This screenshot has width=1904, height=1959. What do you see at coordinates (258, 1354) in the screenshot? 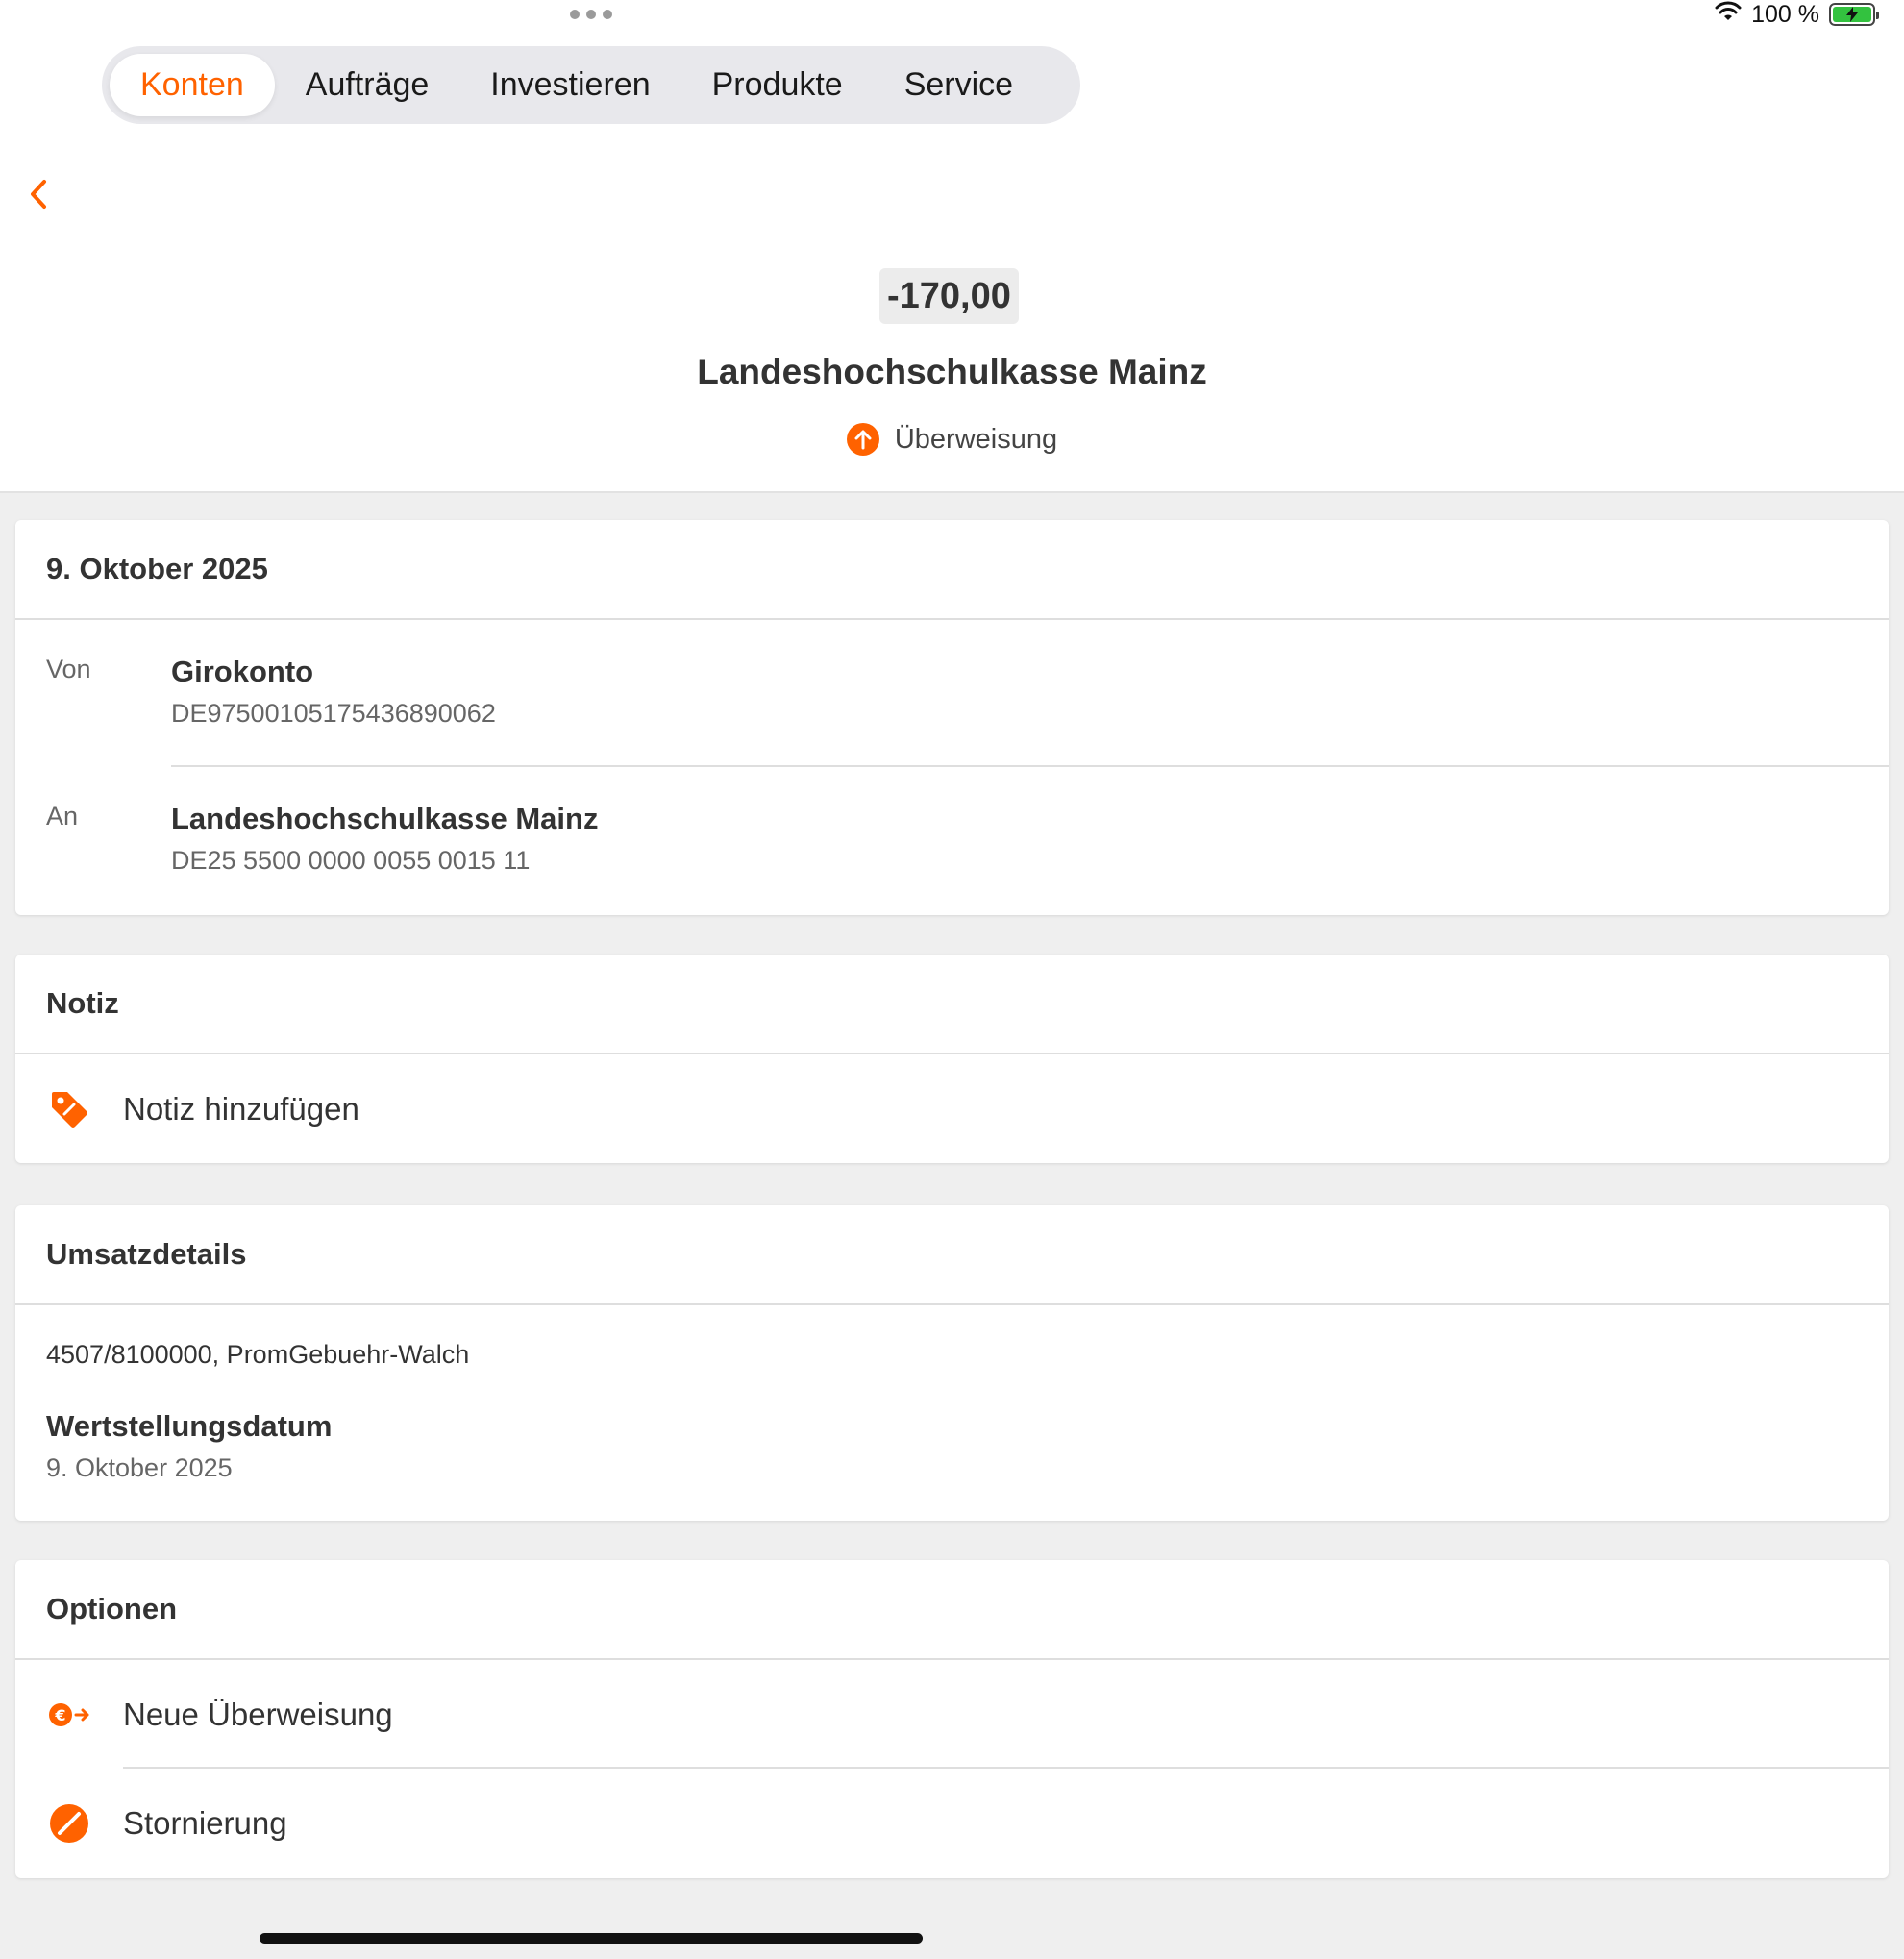
I see `reference-text: 4507/8100000, PromGebuehr-Walch` at bounding box center [258, 1354].